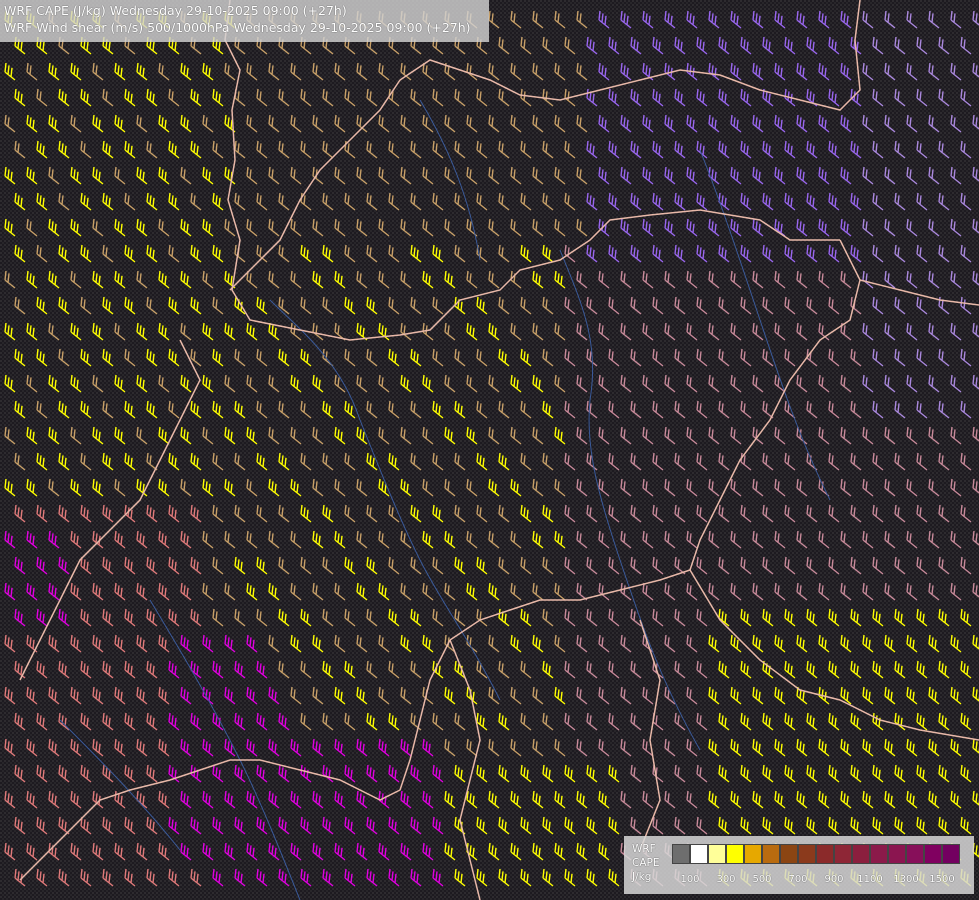 The height and width of the screenshot is (900, 979). Describe the element at coordinates (798, 879) in the screenshot. I see `legend-tick-label: 700` at that location.